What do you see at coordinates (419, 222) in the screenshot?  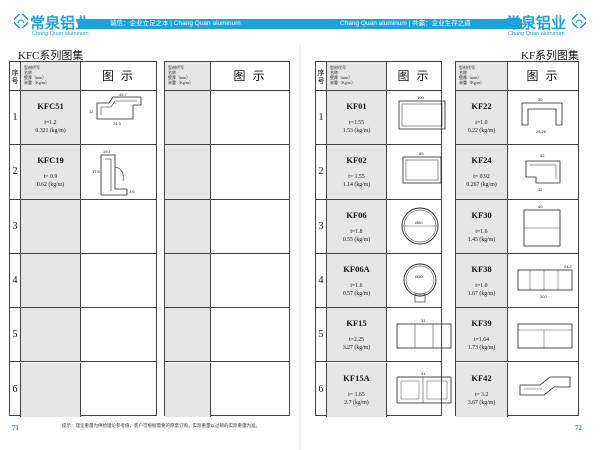 I see `dim-label: Ø80` at bounding box center [419, 222].